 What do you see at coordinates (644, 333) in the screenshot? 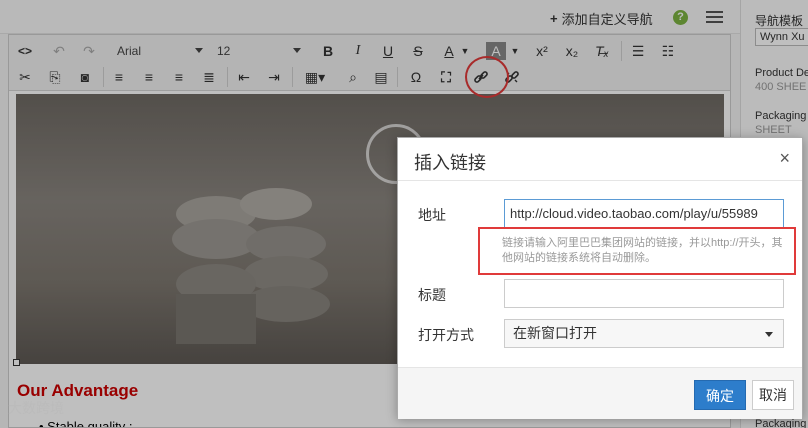
I see `open-mode-select: 在新窗口打开` at bounding box center [644, 333].